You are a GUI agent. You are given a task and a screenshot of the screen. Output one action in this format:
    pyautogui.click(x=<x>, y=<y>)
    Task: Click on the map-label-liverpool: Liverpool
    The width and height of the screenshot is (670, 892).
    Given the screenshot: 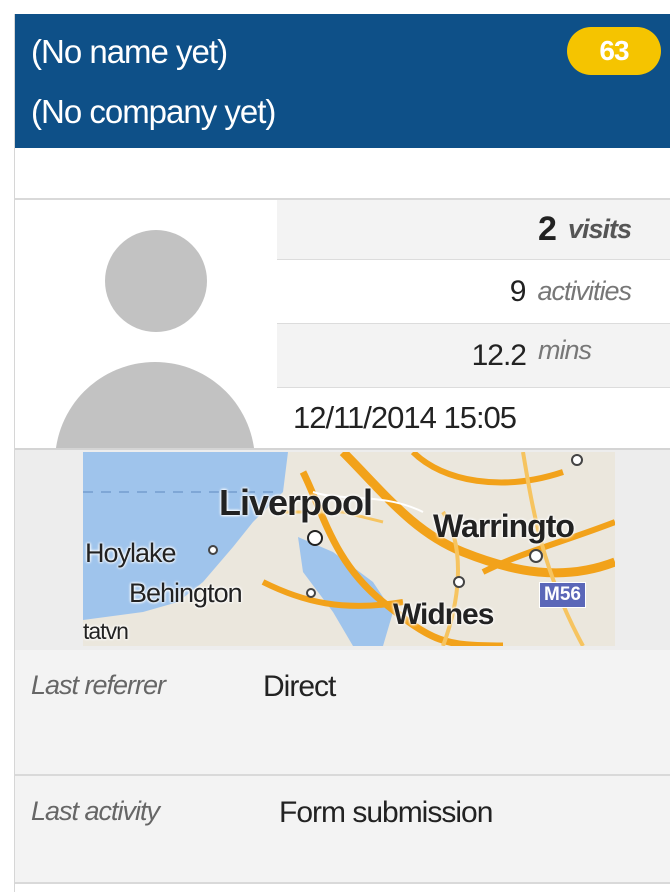 What is the action you would take?
    pyautogui.click(x=296, y=502)
    